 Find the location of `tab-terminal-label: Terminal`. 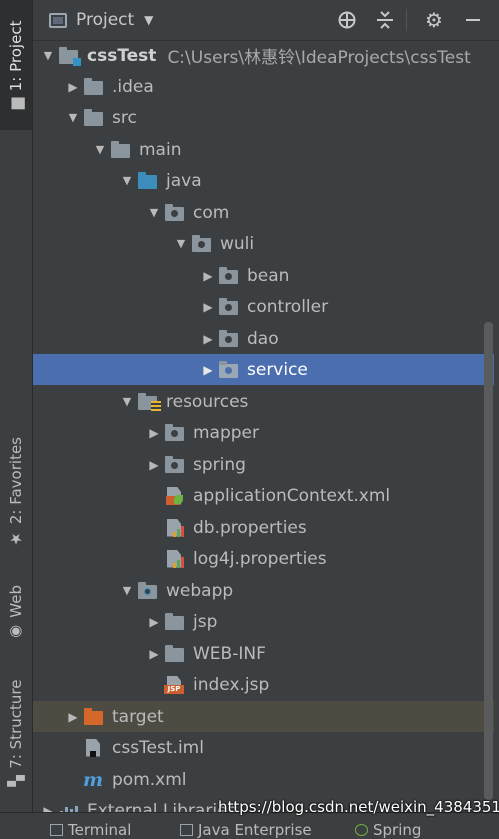

tab-terminal-label: Terminal is located at coordinates (100, 830).